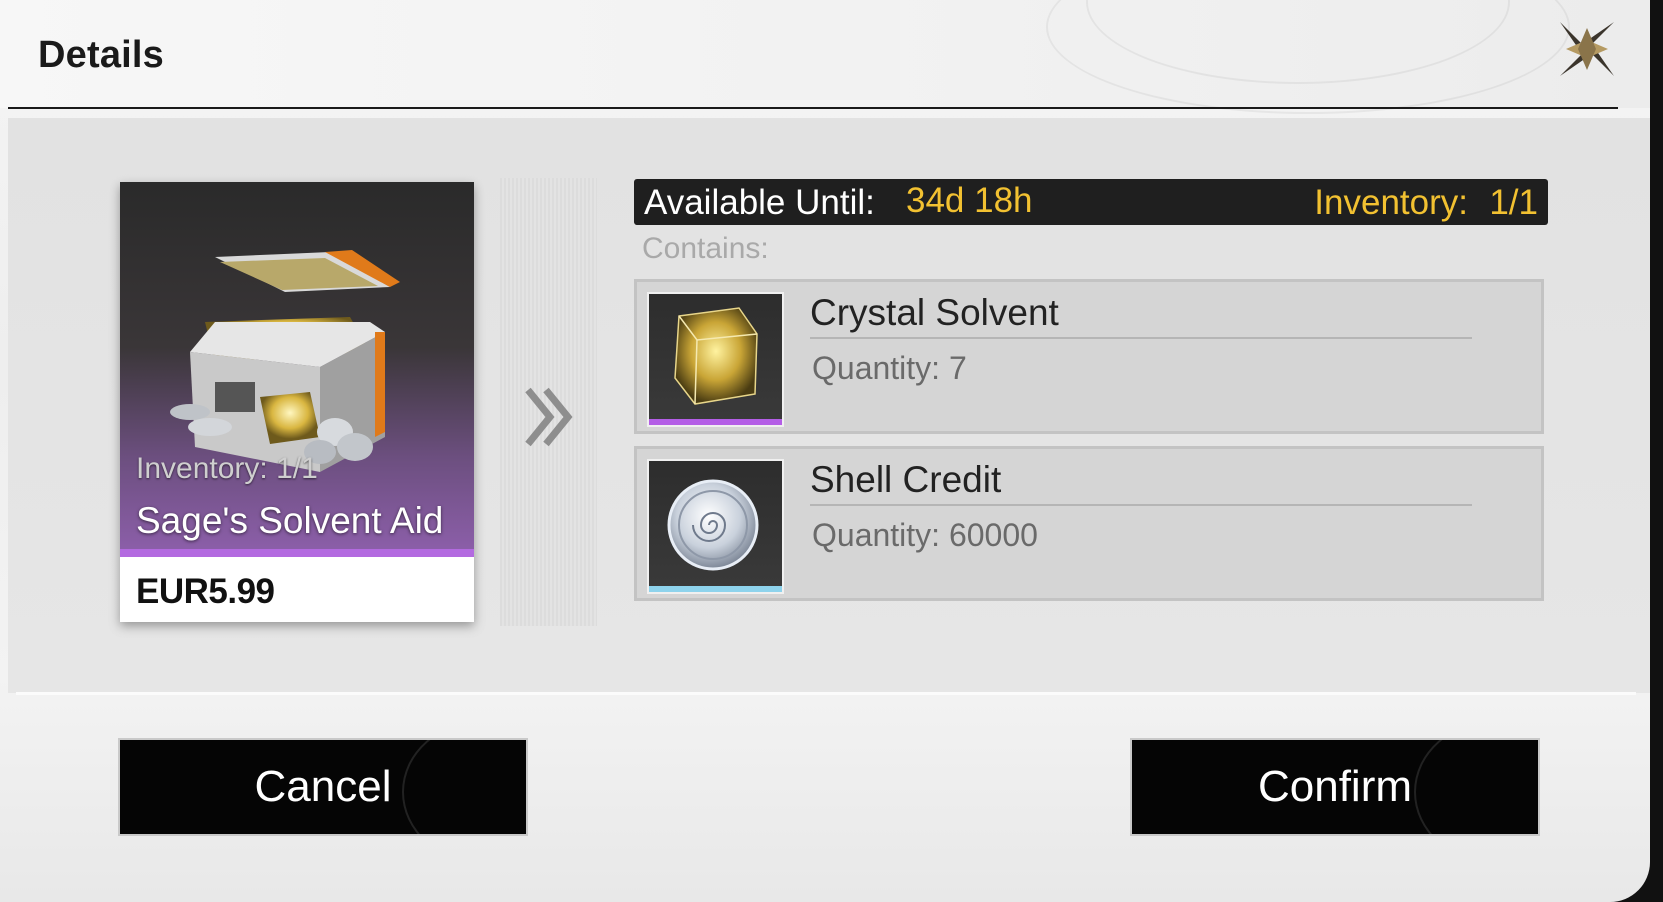  I want to click on header-divider, so click(813, 108).